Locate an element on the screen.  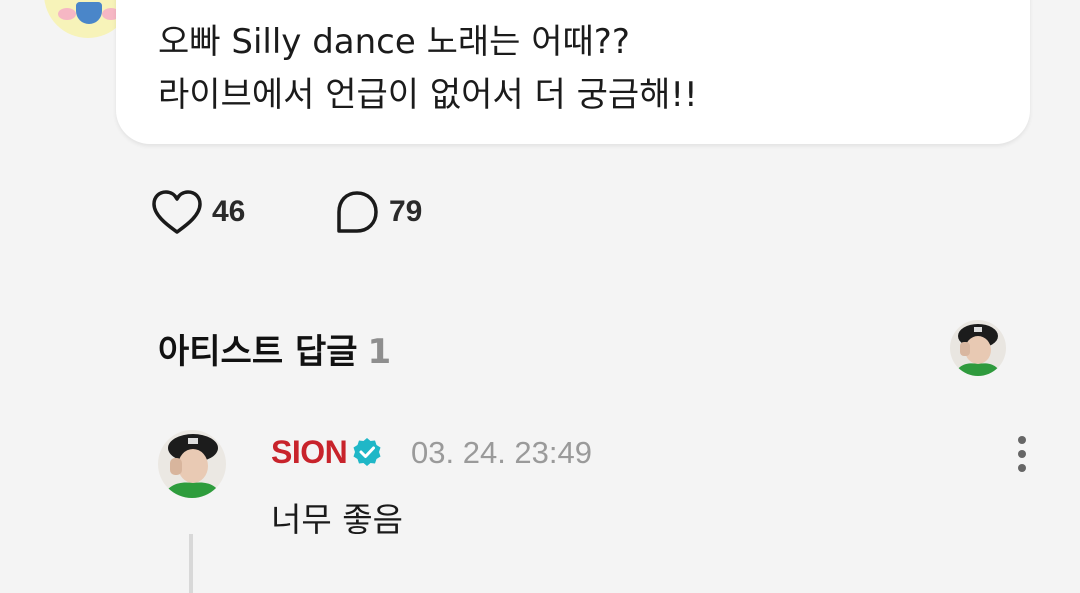
reply-text: 너무 좋음 is located at coordinates (337, 519).